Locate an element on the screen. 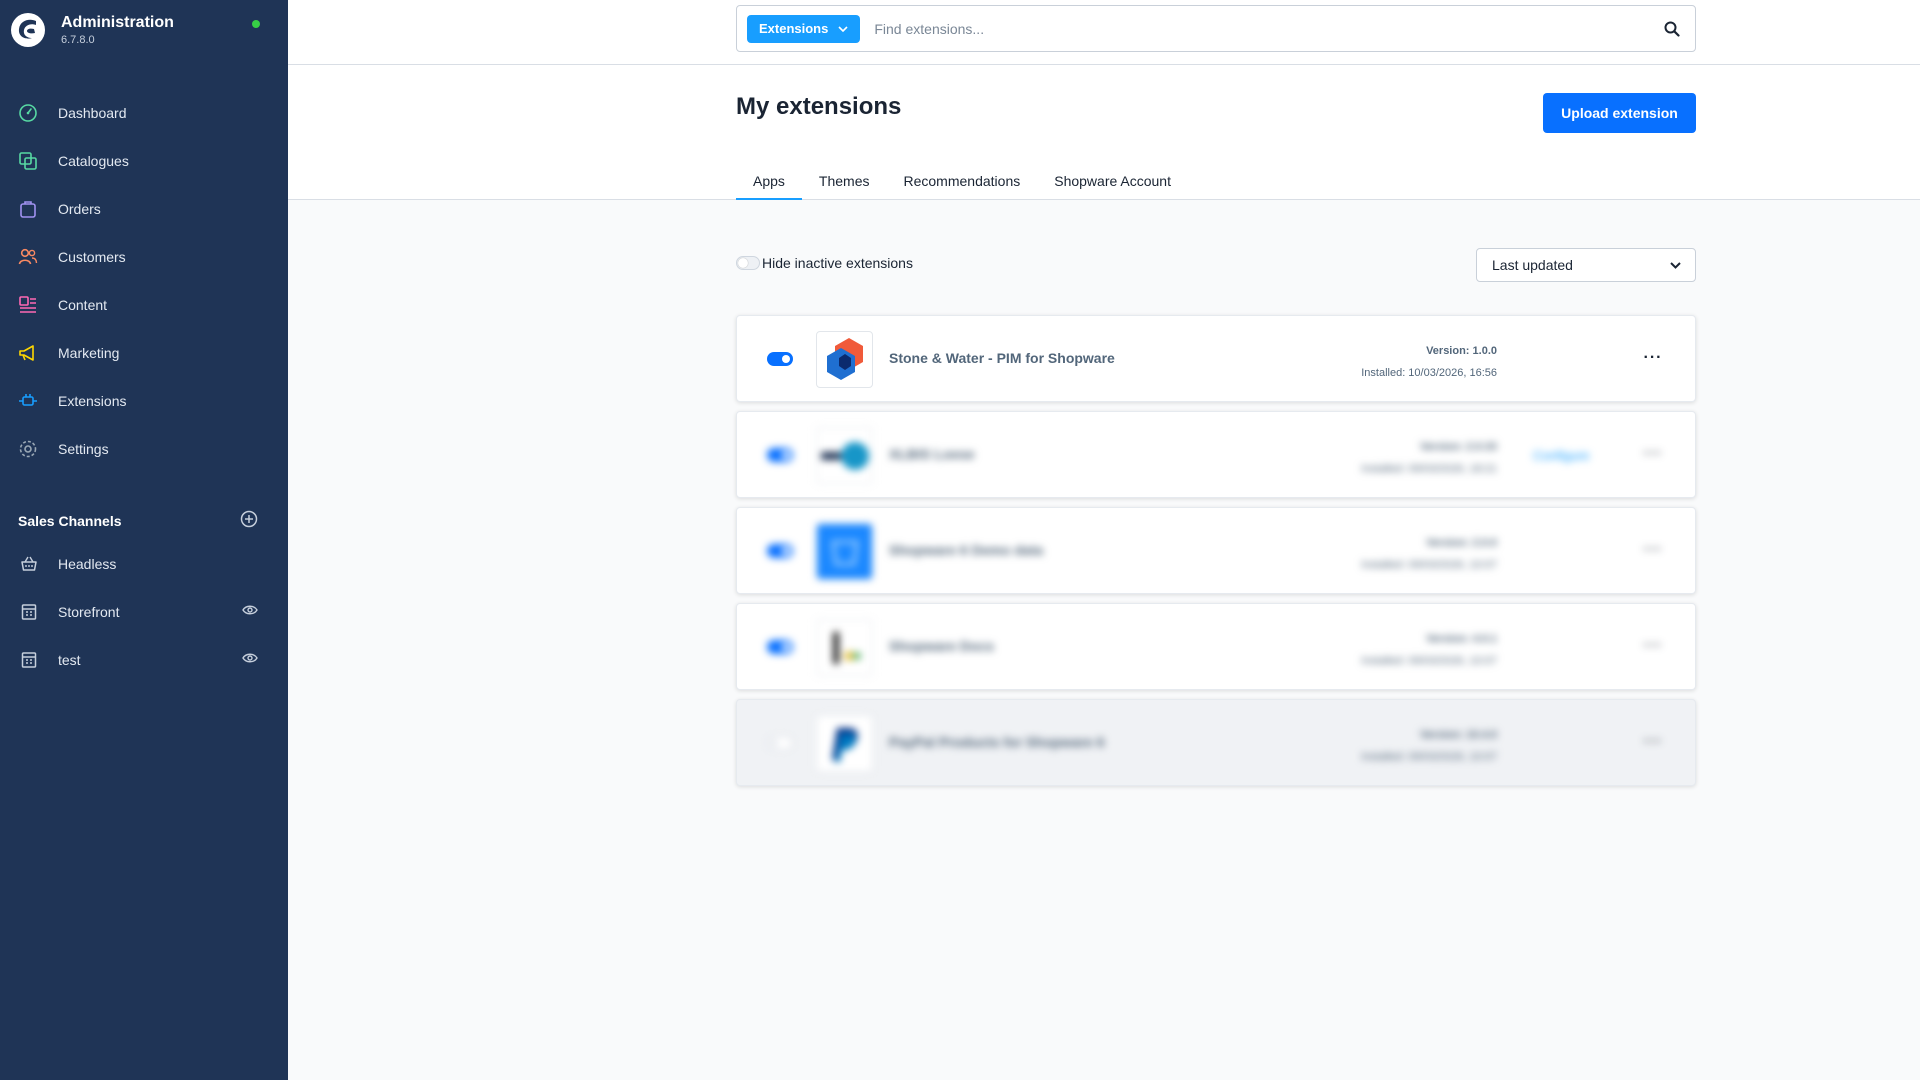 The image size is (1920, 1080). extension-version: Version: 1.0.0 is located at coordinates (1461, 351).